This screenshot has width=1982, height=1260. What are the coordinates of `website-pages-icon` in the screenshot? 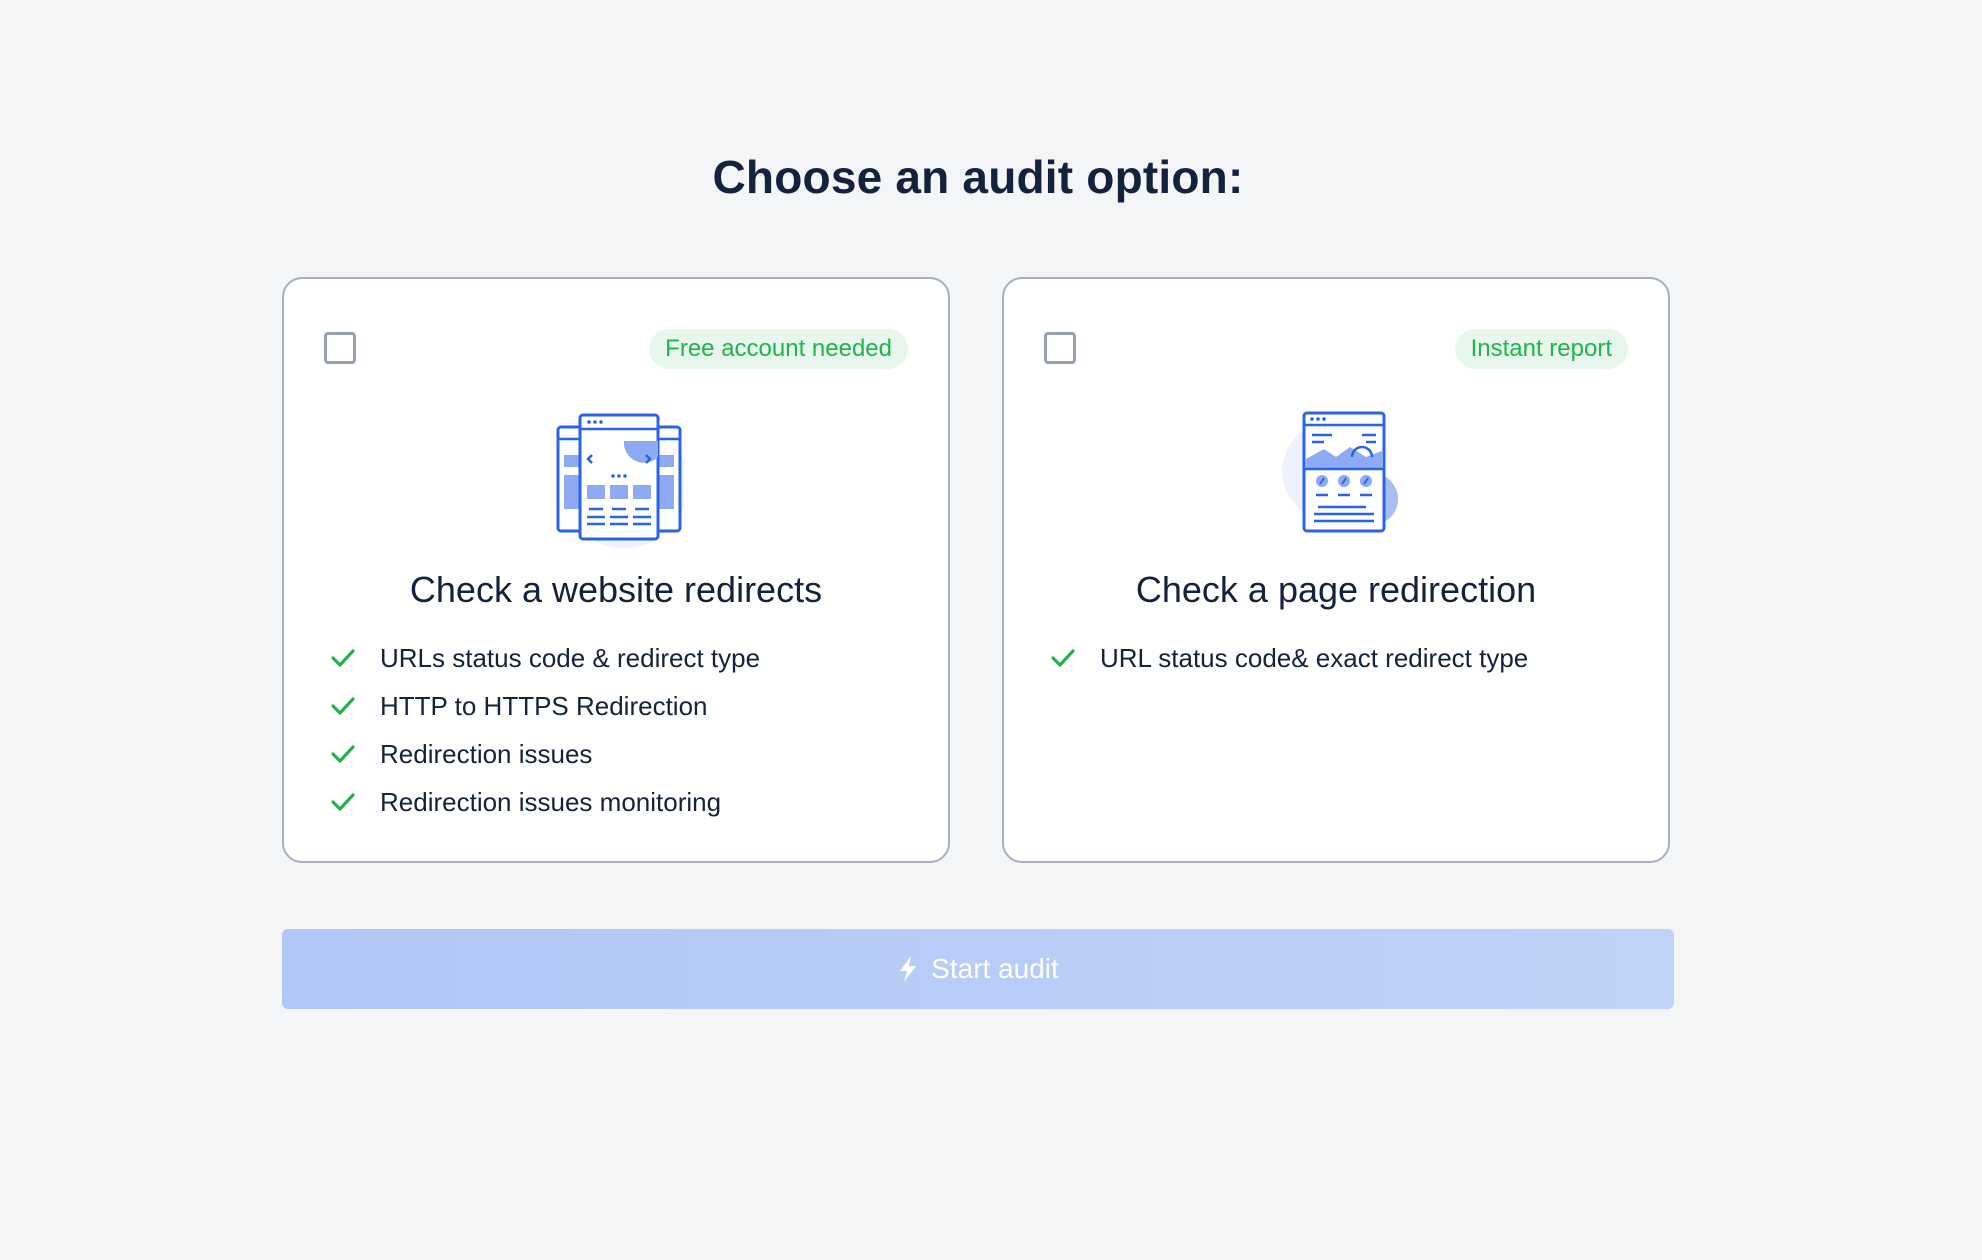 It's located at (620, 480).